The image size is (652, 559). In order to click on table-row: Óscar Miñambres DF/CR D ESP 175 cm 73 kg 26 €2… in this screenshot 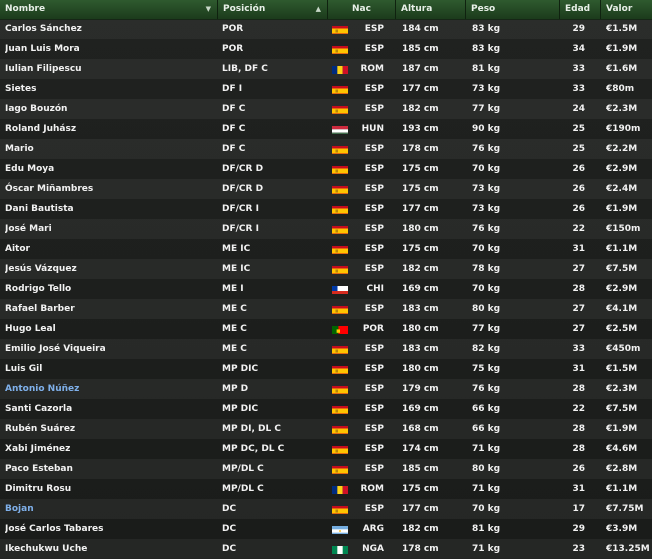, I will do `click(326, 189)`.